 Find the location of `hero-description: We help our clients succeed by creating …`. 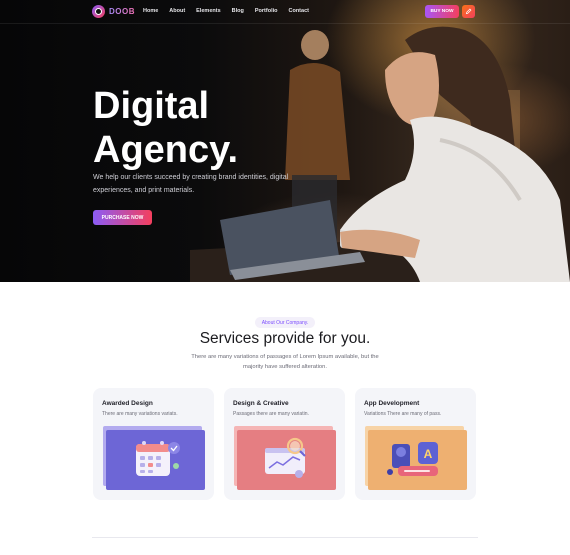

hero-description: We help our clients succeed by creating … is located at coordinates (191, 184).